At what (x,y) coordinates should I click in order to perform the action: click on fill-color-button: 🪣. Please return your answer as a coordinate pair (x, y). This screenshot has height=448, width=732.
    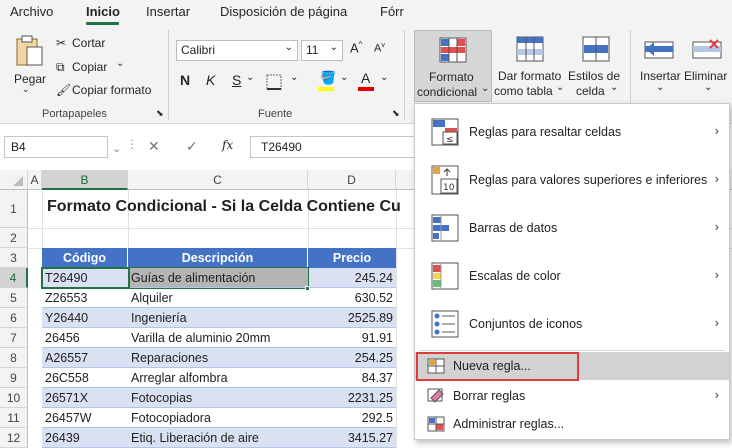
    Looking at the image, I should click on (327, 81).